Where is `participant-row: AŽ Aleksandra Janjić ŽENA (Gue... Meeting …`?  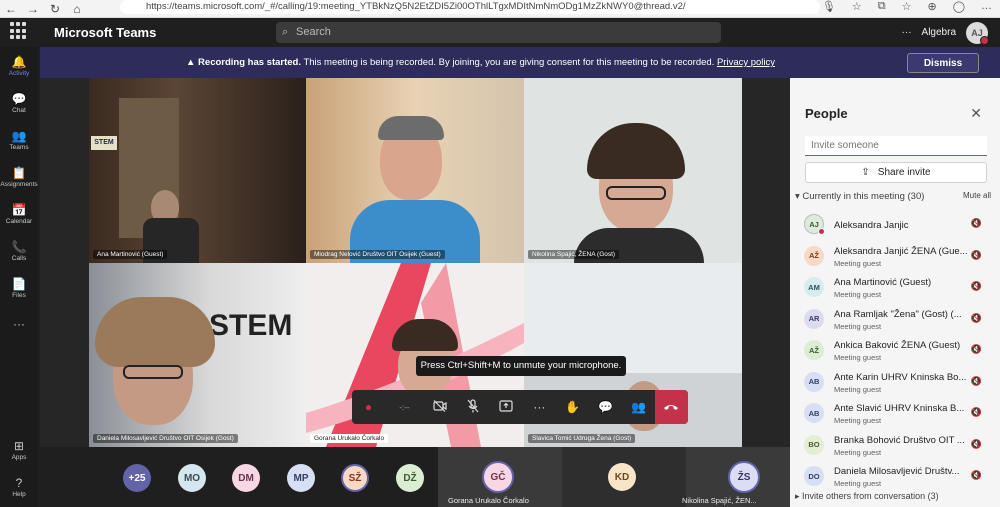 participant-row: AŽ Aleksandra Janjić ŽENA (Gue... Meeting … is located at coordinates (895, 256).